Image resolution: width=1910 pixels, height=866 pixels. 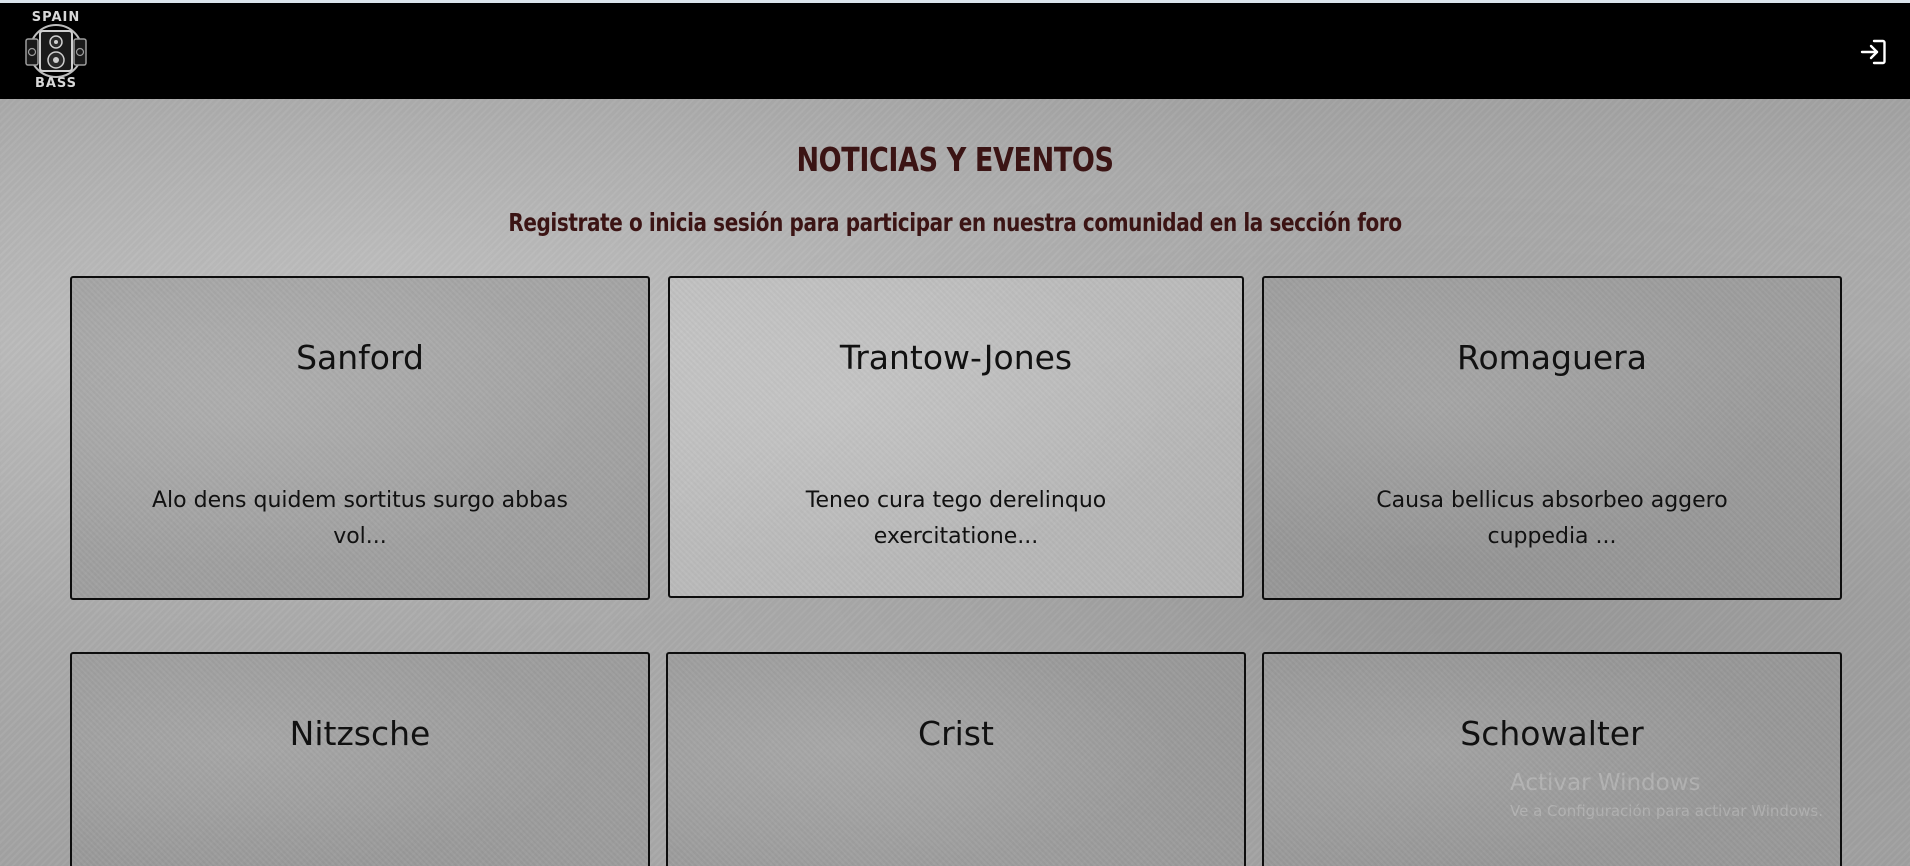 What do you see at coordinates (1666, 811) in the screenshot?
I see `watermark-subtitle: Ve a Configuración para activar Windows.` at bounding box center [1666, 811].